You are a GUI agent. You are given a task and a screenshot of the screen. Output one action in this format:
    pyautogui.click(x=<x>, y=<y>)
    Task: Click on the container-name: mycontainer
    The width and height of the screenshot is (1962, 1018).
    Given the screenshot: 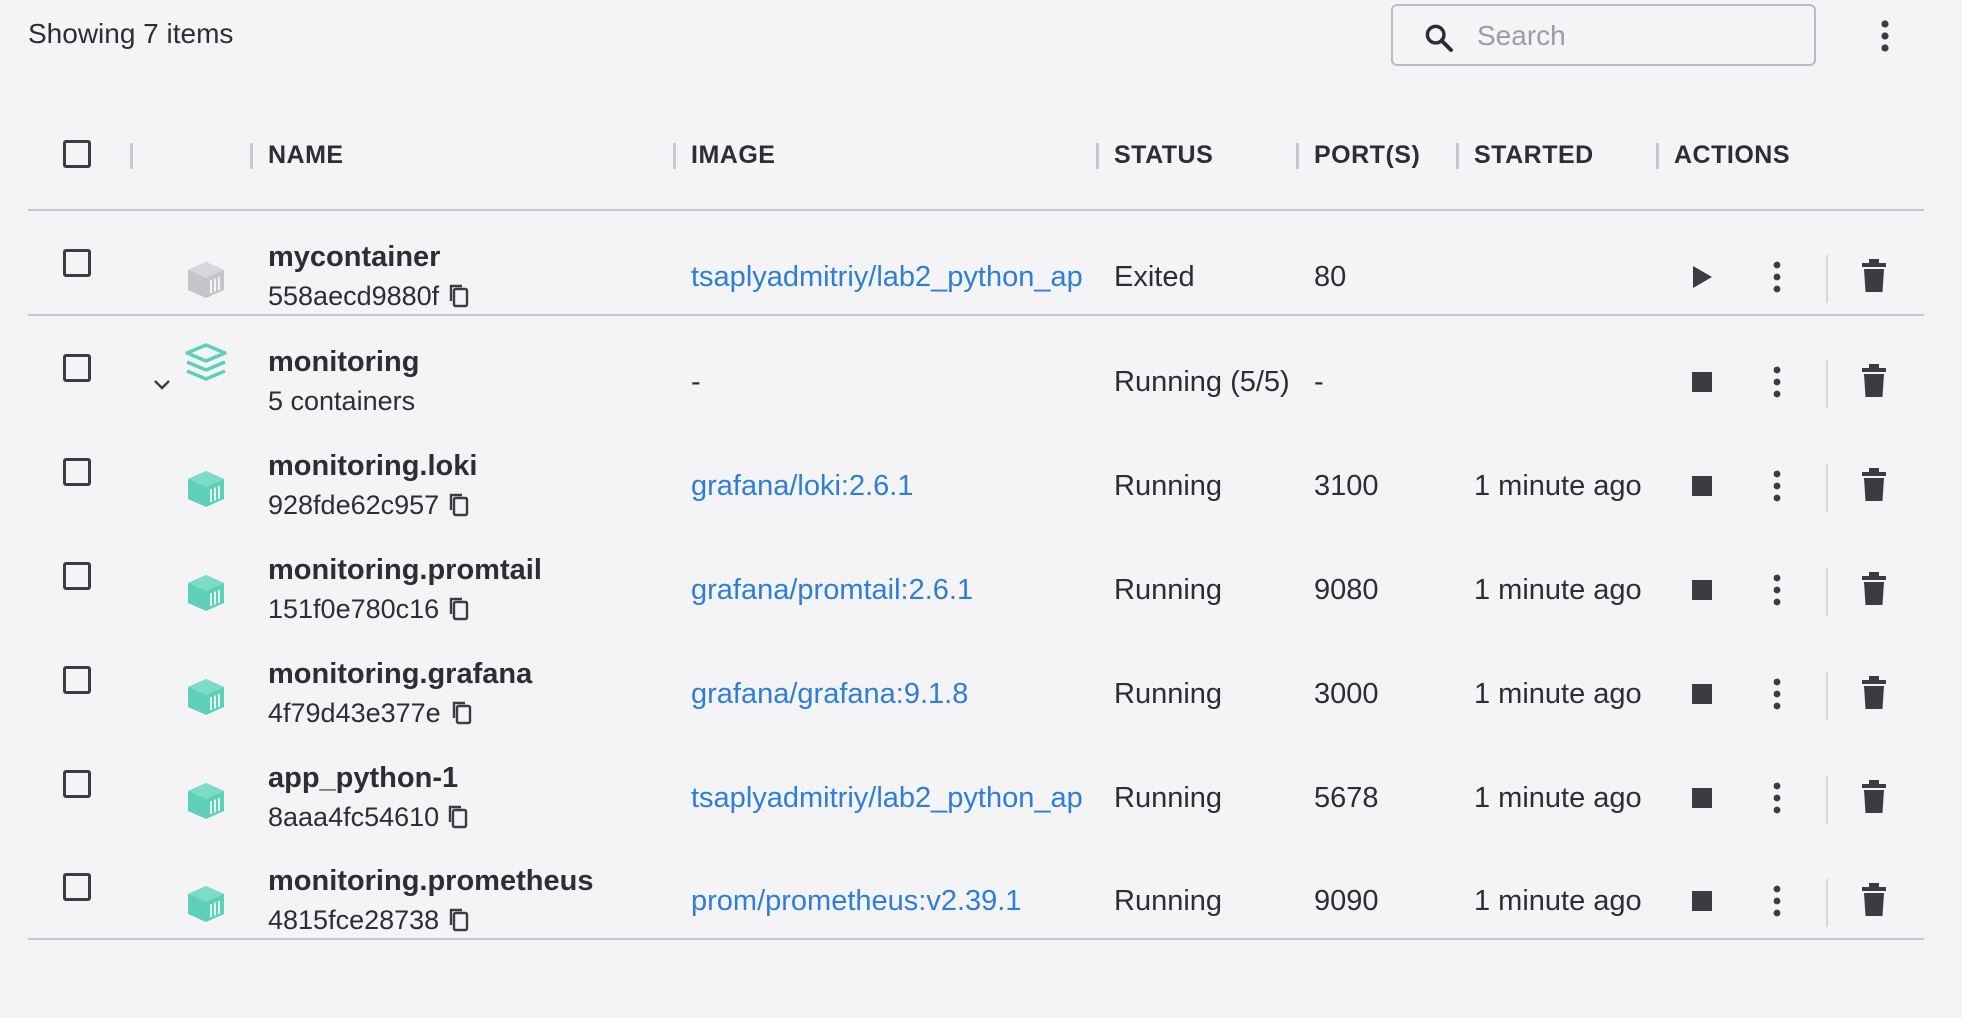 What is the action you would take?
    pyautogui.click(x=354, y=257)
    